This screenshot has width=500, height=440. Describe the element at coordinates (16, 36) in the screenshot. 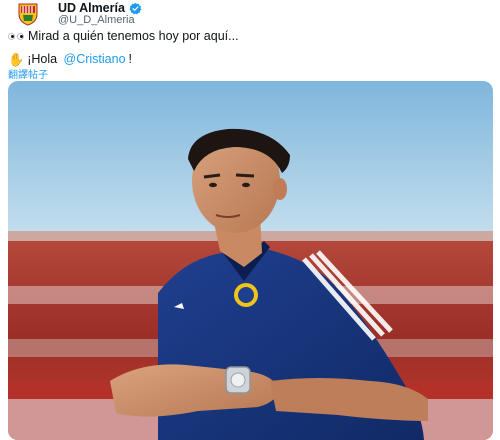

I see `eyes-emoji-icon` at that location.